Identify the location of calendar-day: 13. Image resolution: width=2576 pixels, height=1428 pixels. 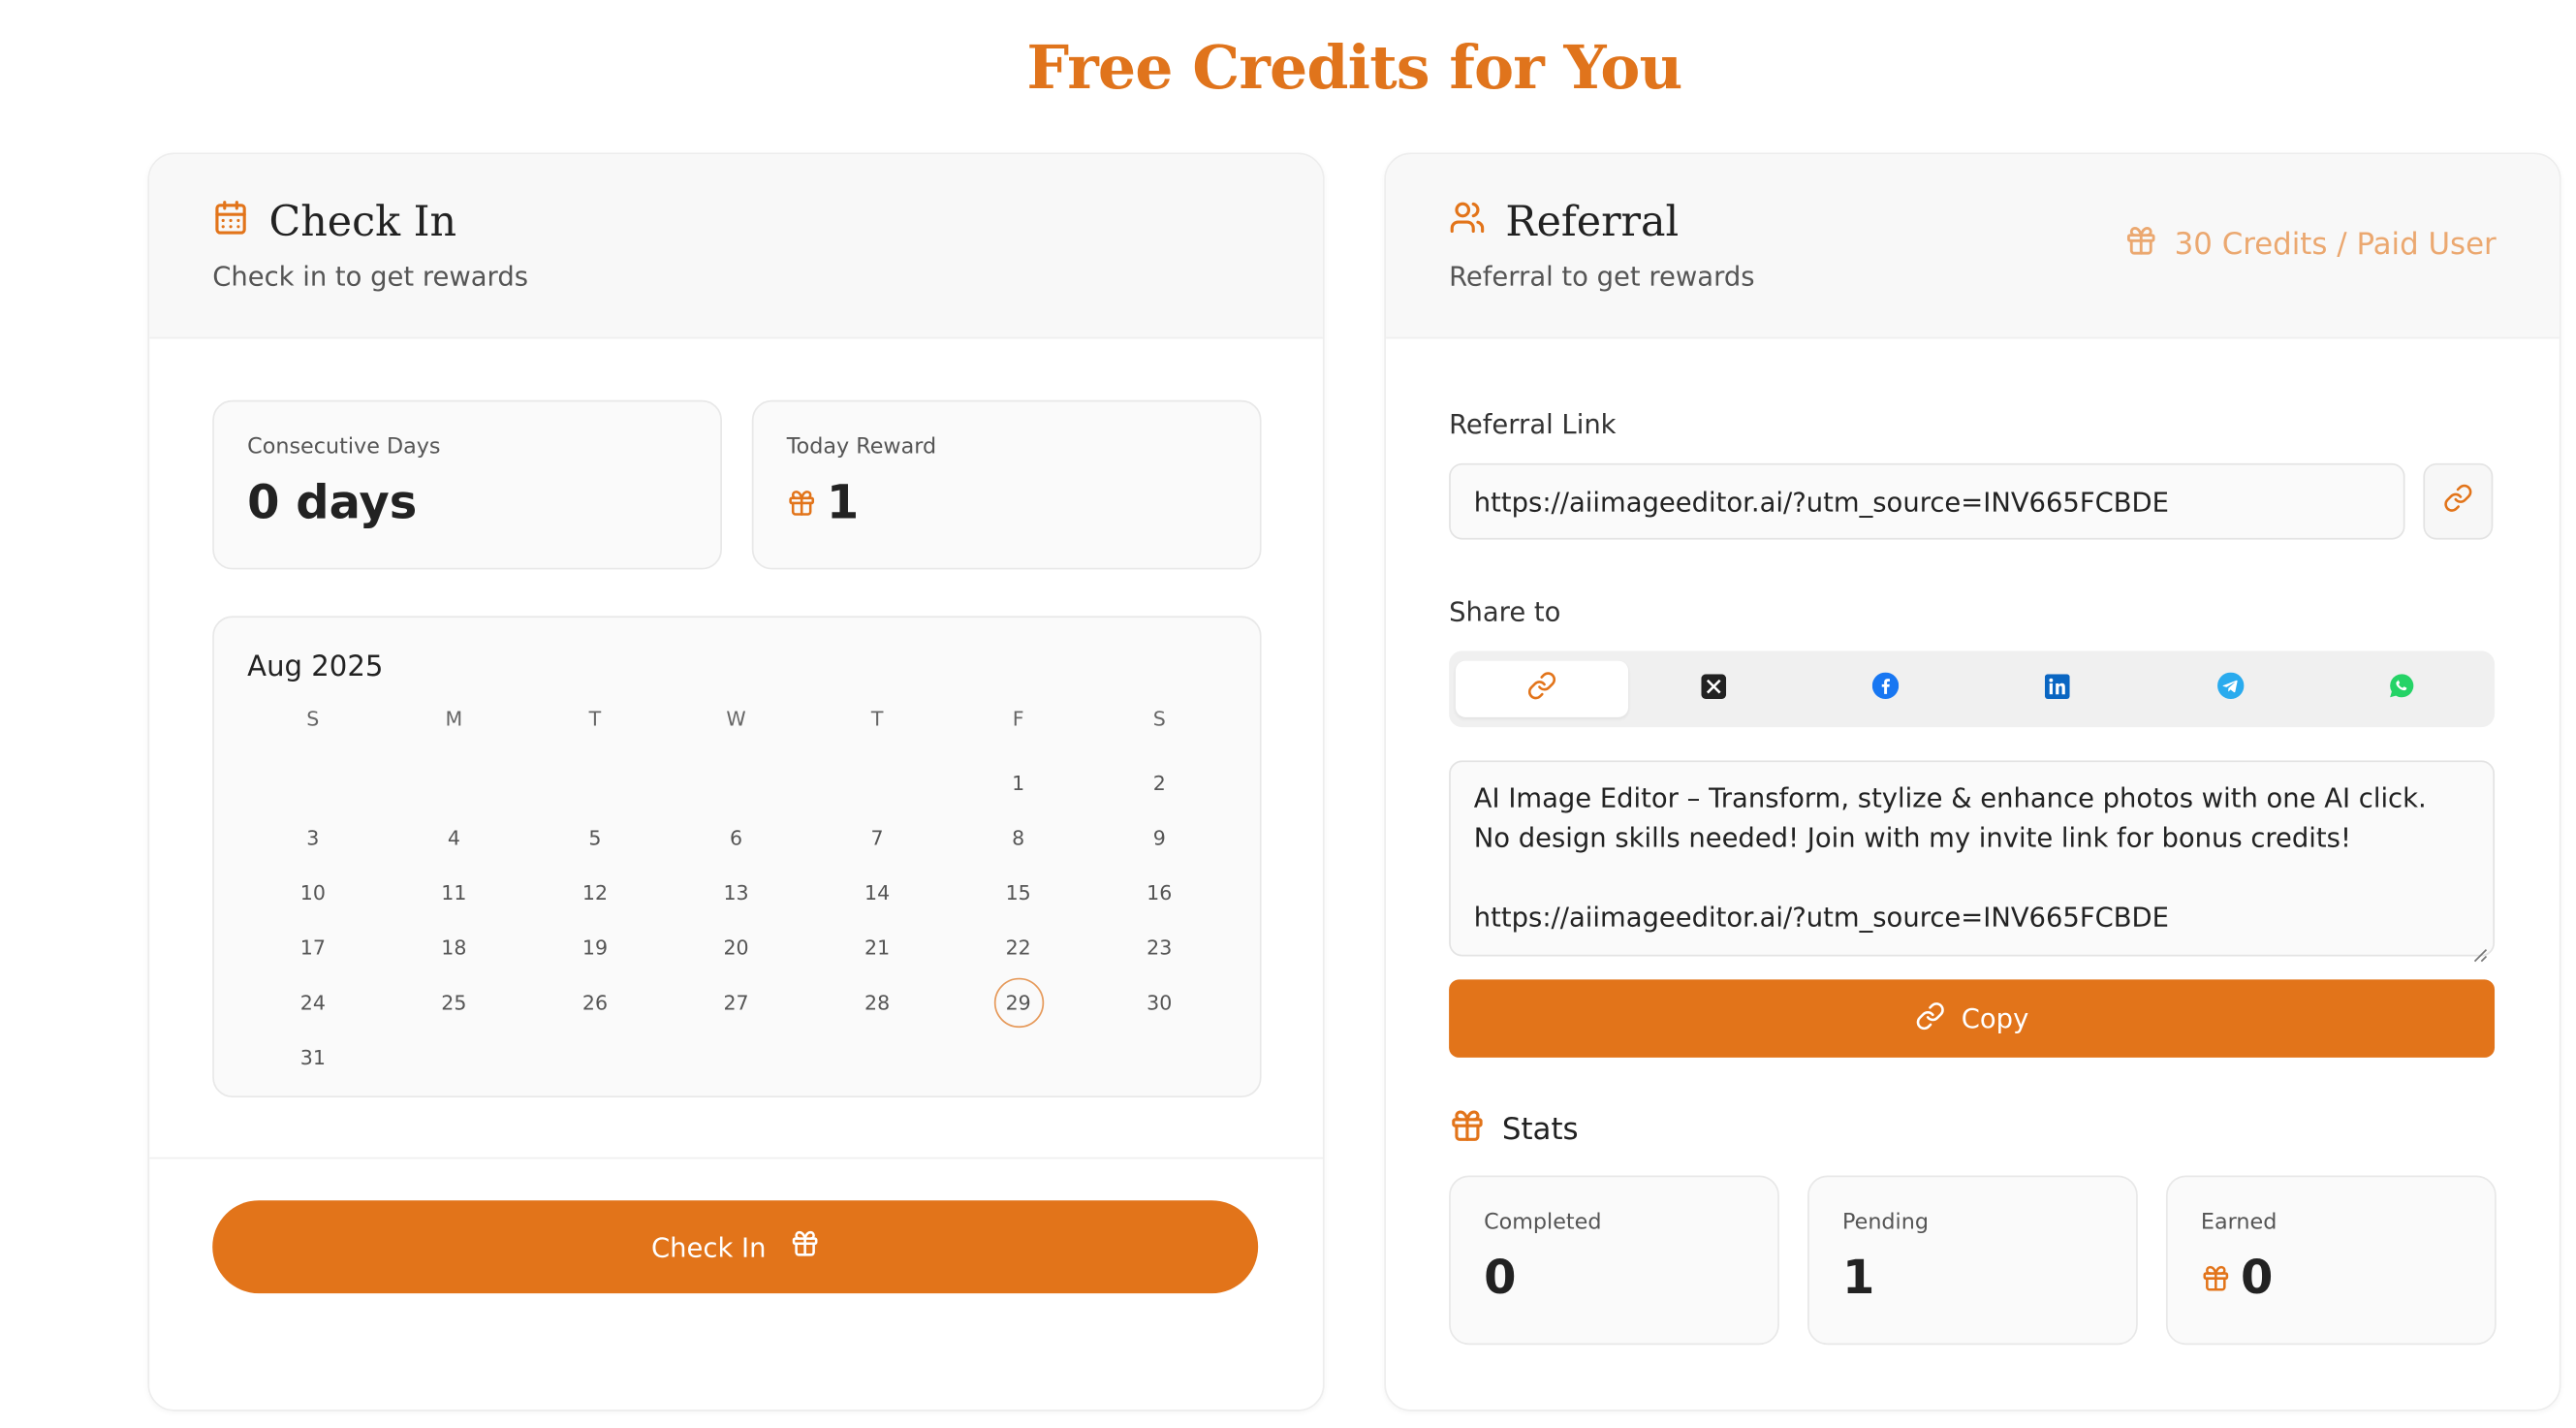
(736, 892).